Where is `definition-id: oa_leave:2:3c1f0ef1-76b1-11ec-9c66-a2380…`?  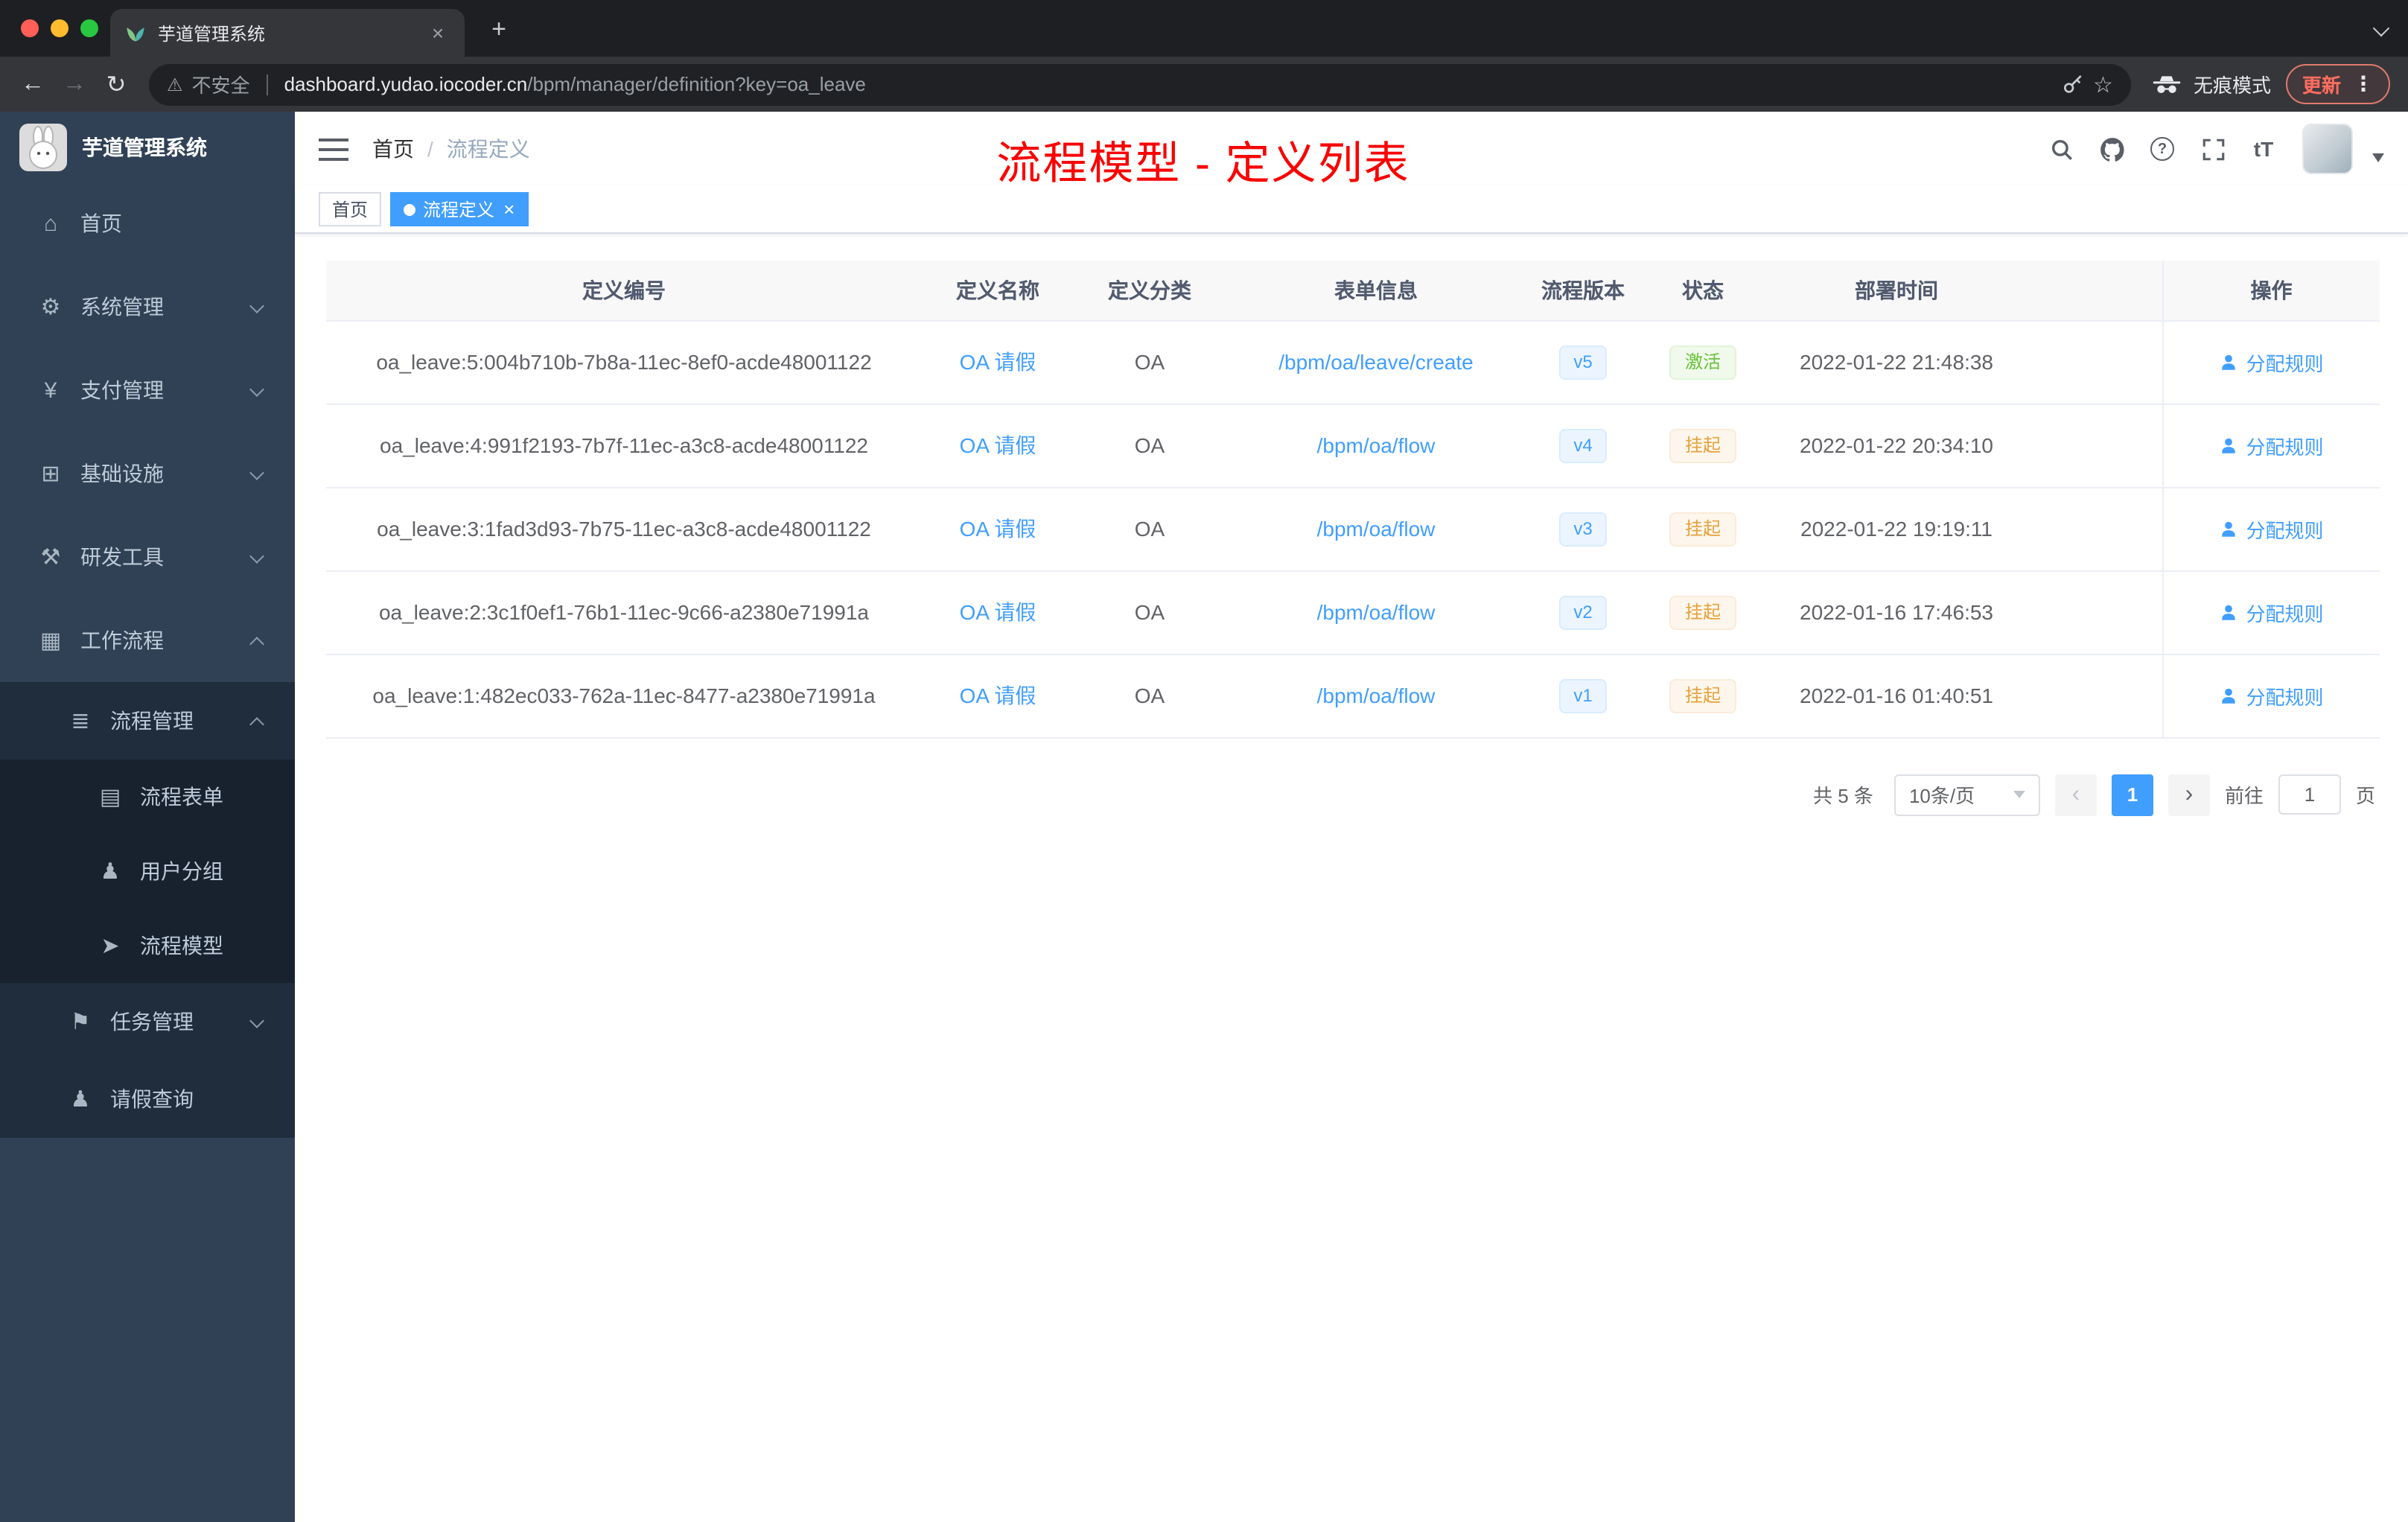
definition-id: oa_leave:2:3c1f0ef1-76b1-11ec-9c66-a2380… is located at coordinates (624, 612).